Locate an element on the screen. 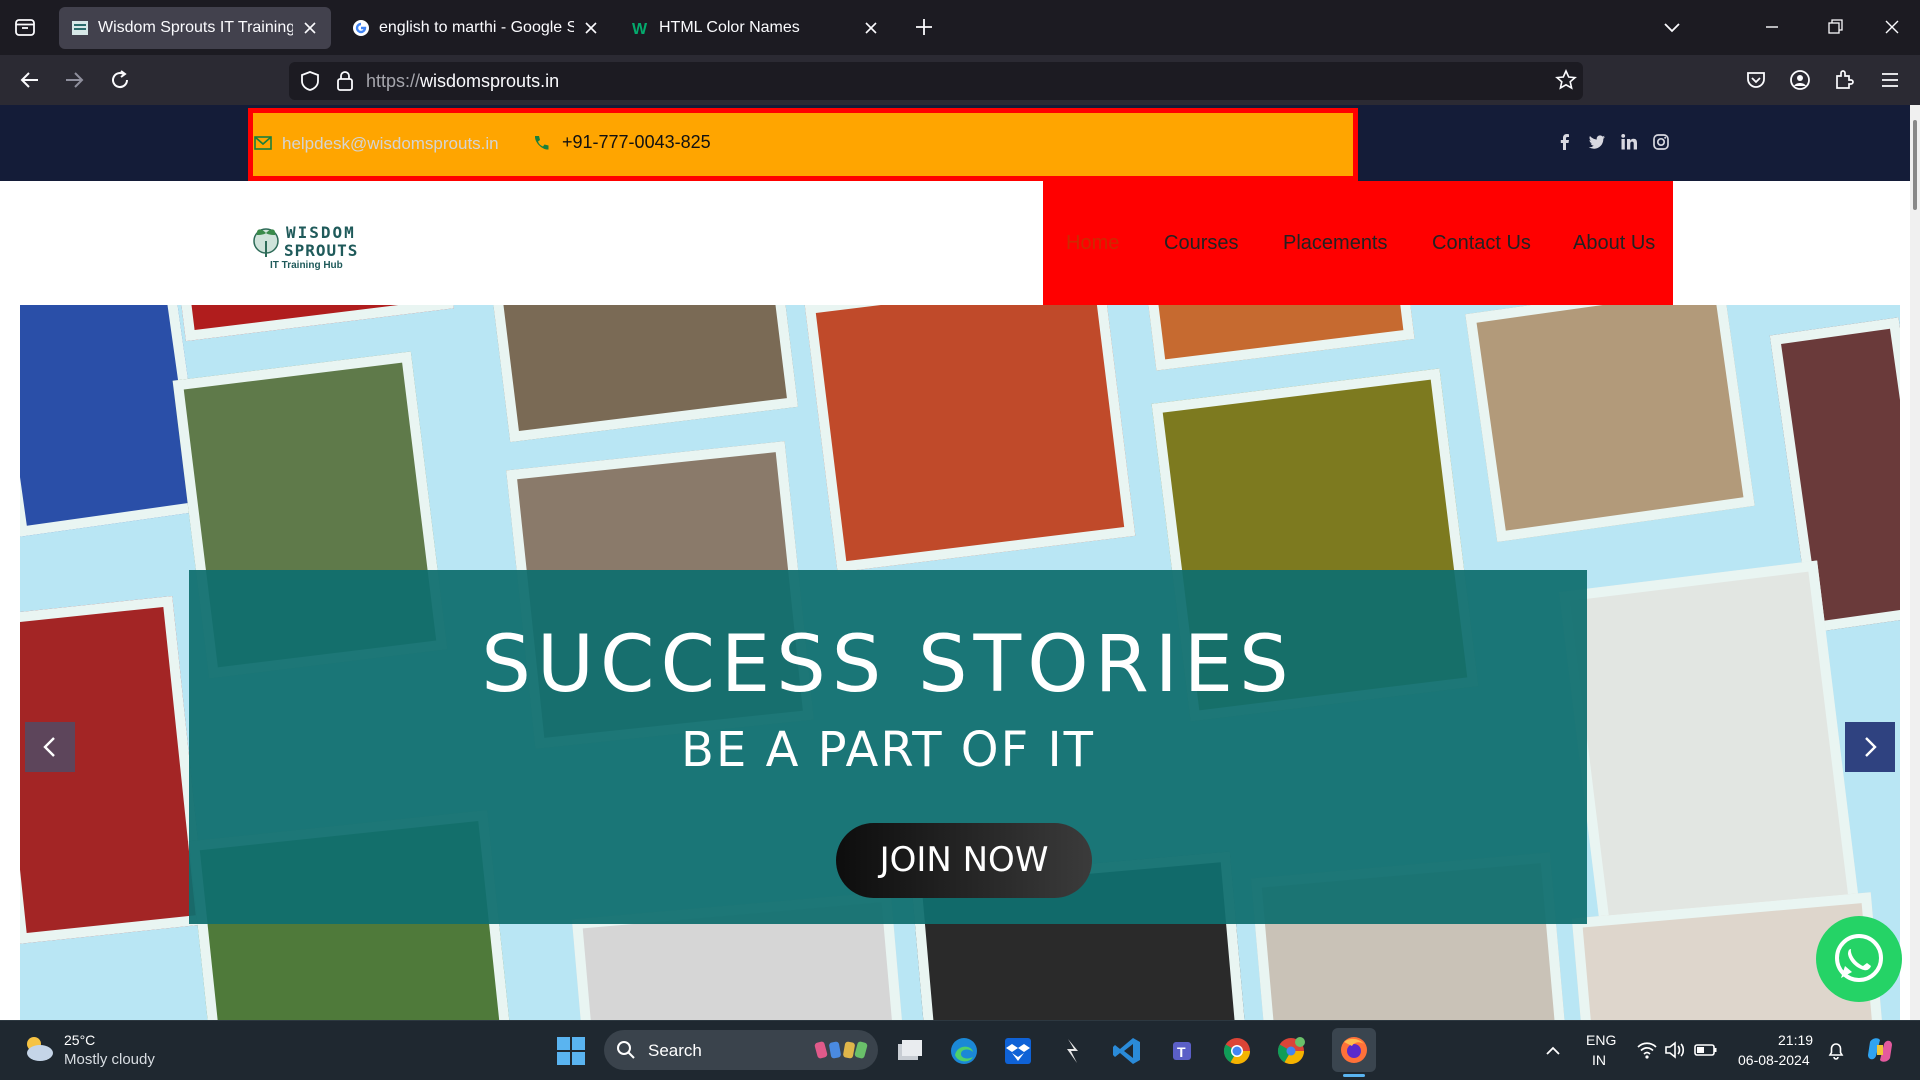 The height and width of the screenshot is (1080, 1920). tab-list-icon is located at coordinates (25, 27).